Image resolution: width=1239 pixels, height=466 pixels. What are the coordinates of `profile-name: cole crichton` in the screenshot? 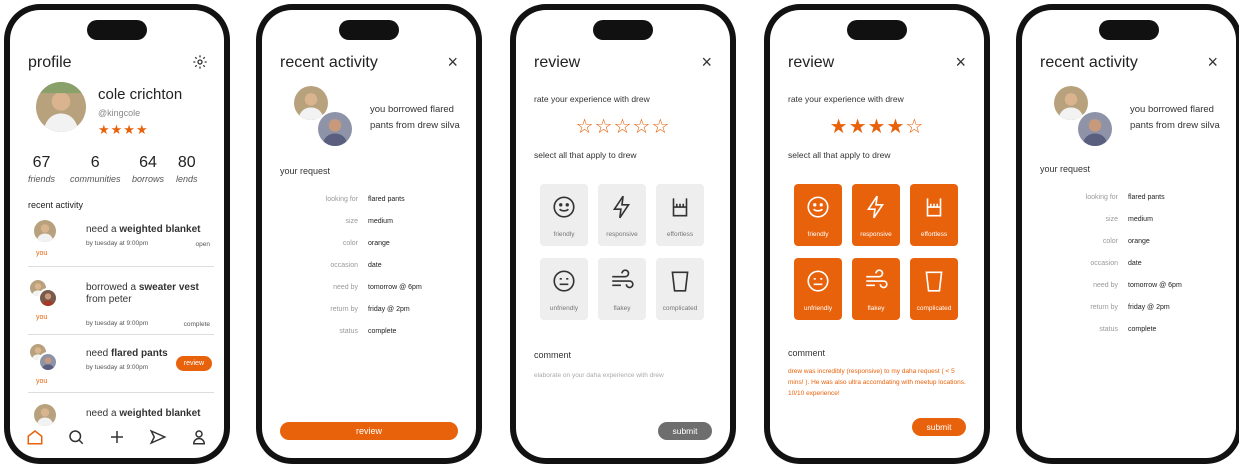 It's located at (140, 94).